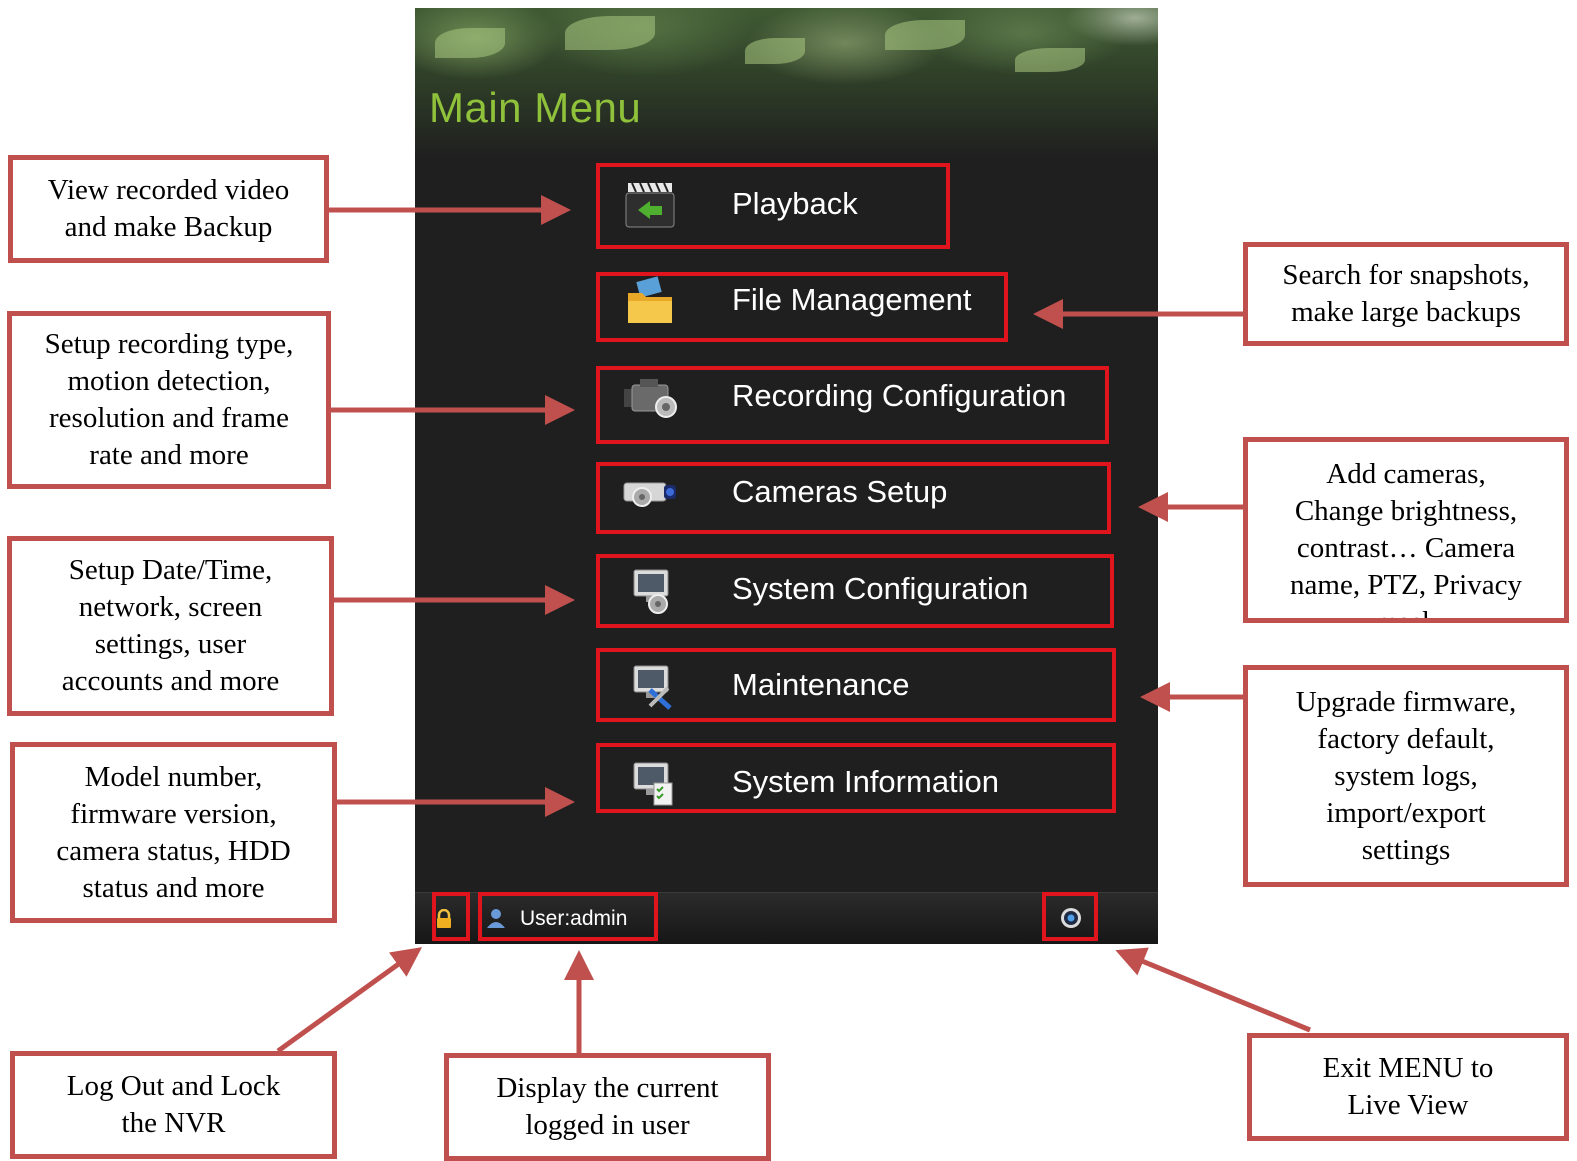  What do you see at coordinates (349, 1000) in the screenshot?
I see `arrow-lock` at bounding box center [349, 1000].